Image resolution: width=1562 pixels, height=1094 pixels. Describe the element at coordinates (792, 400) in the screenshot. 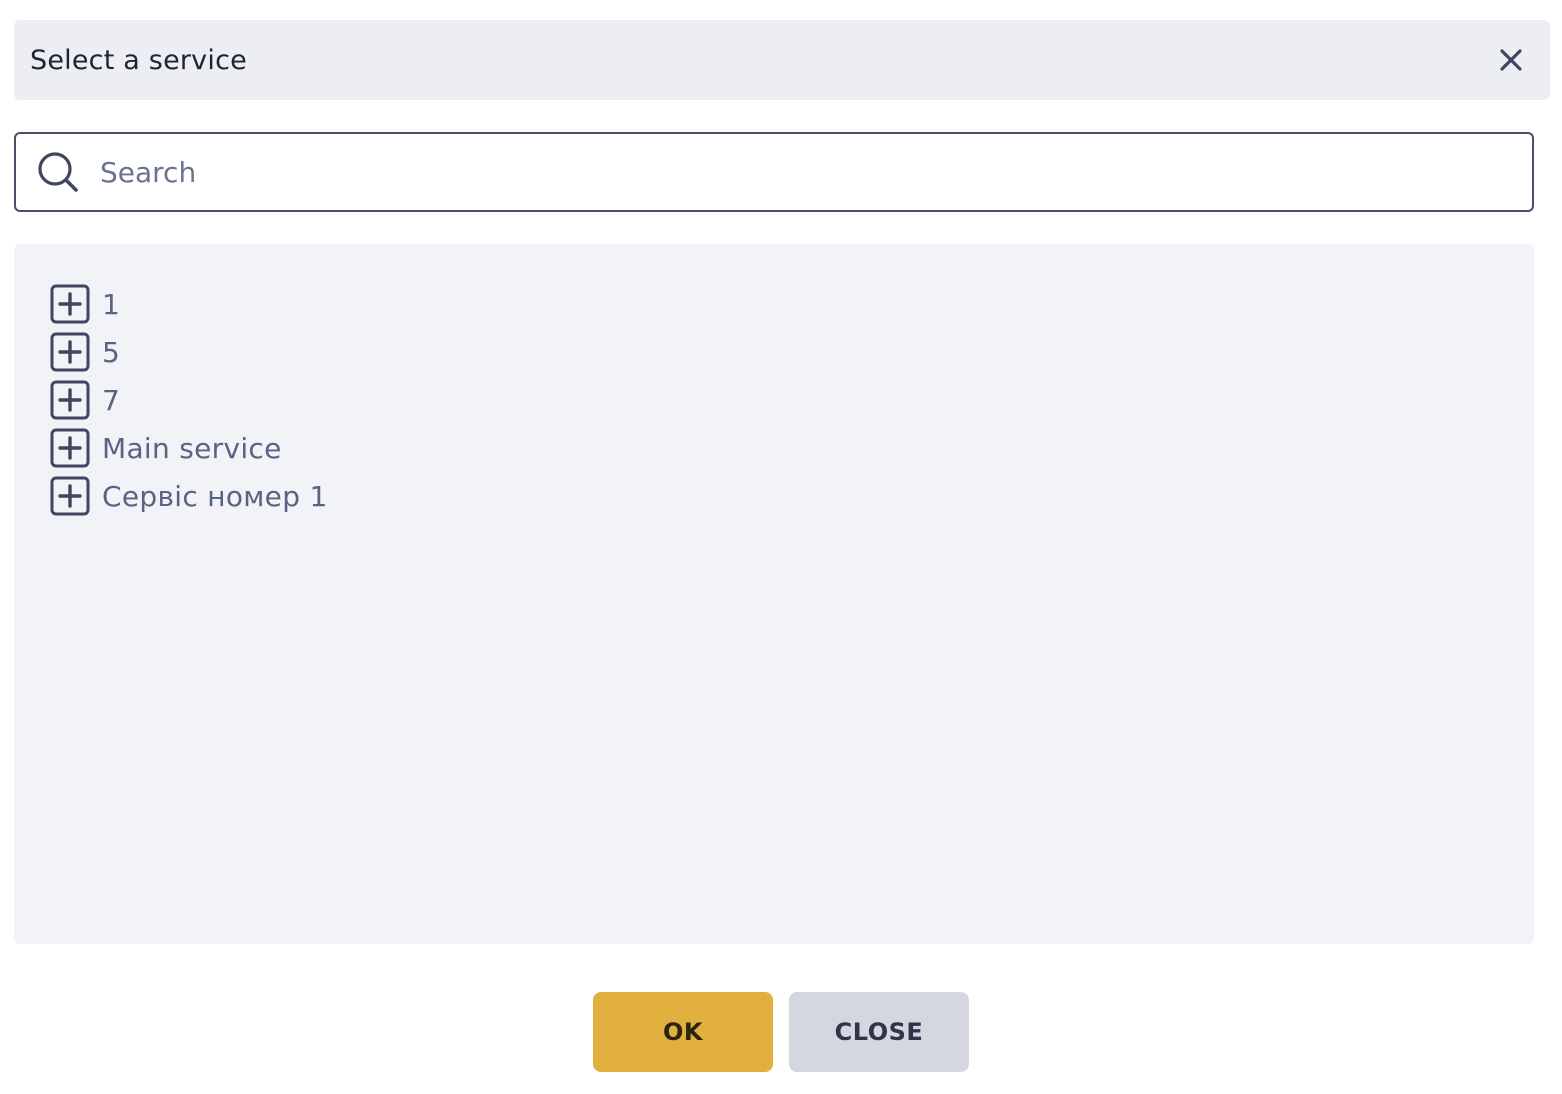

I see `tree-item: 7` at that location.